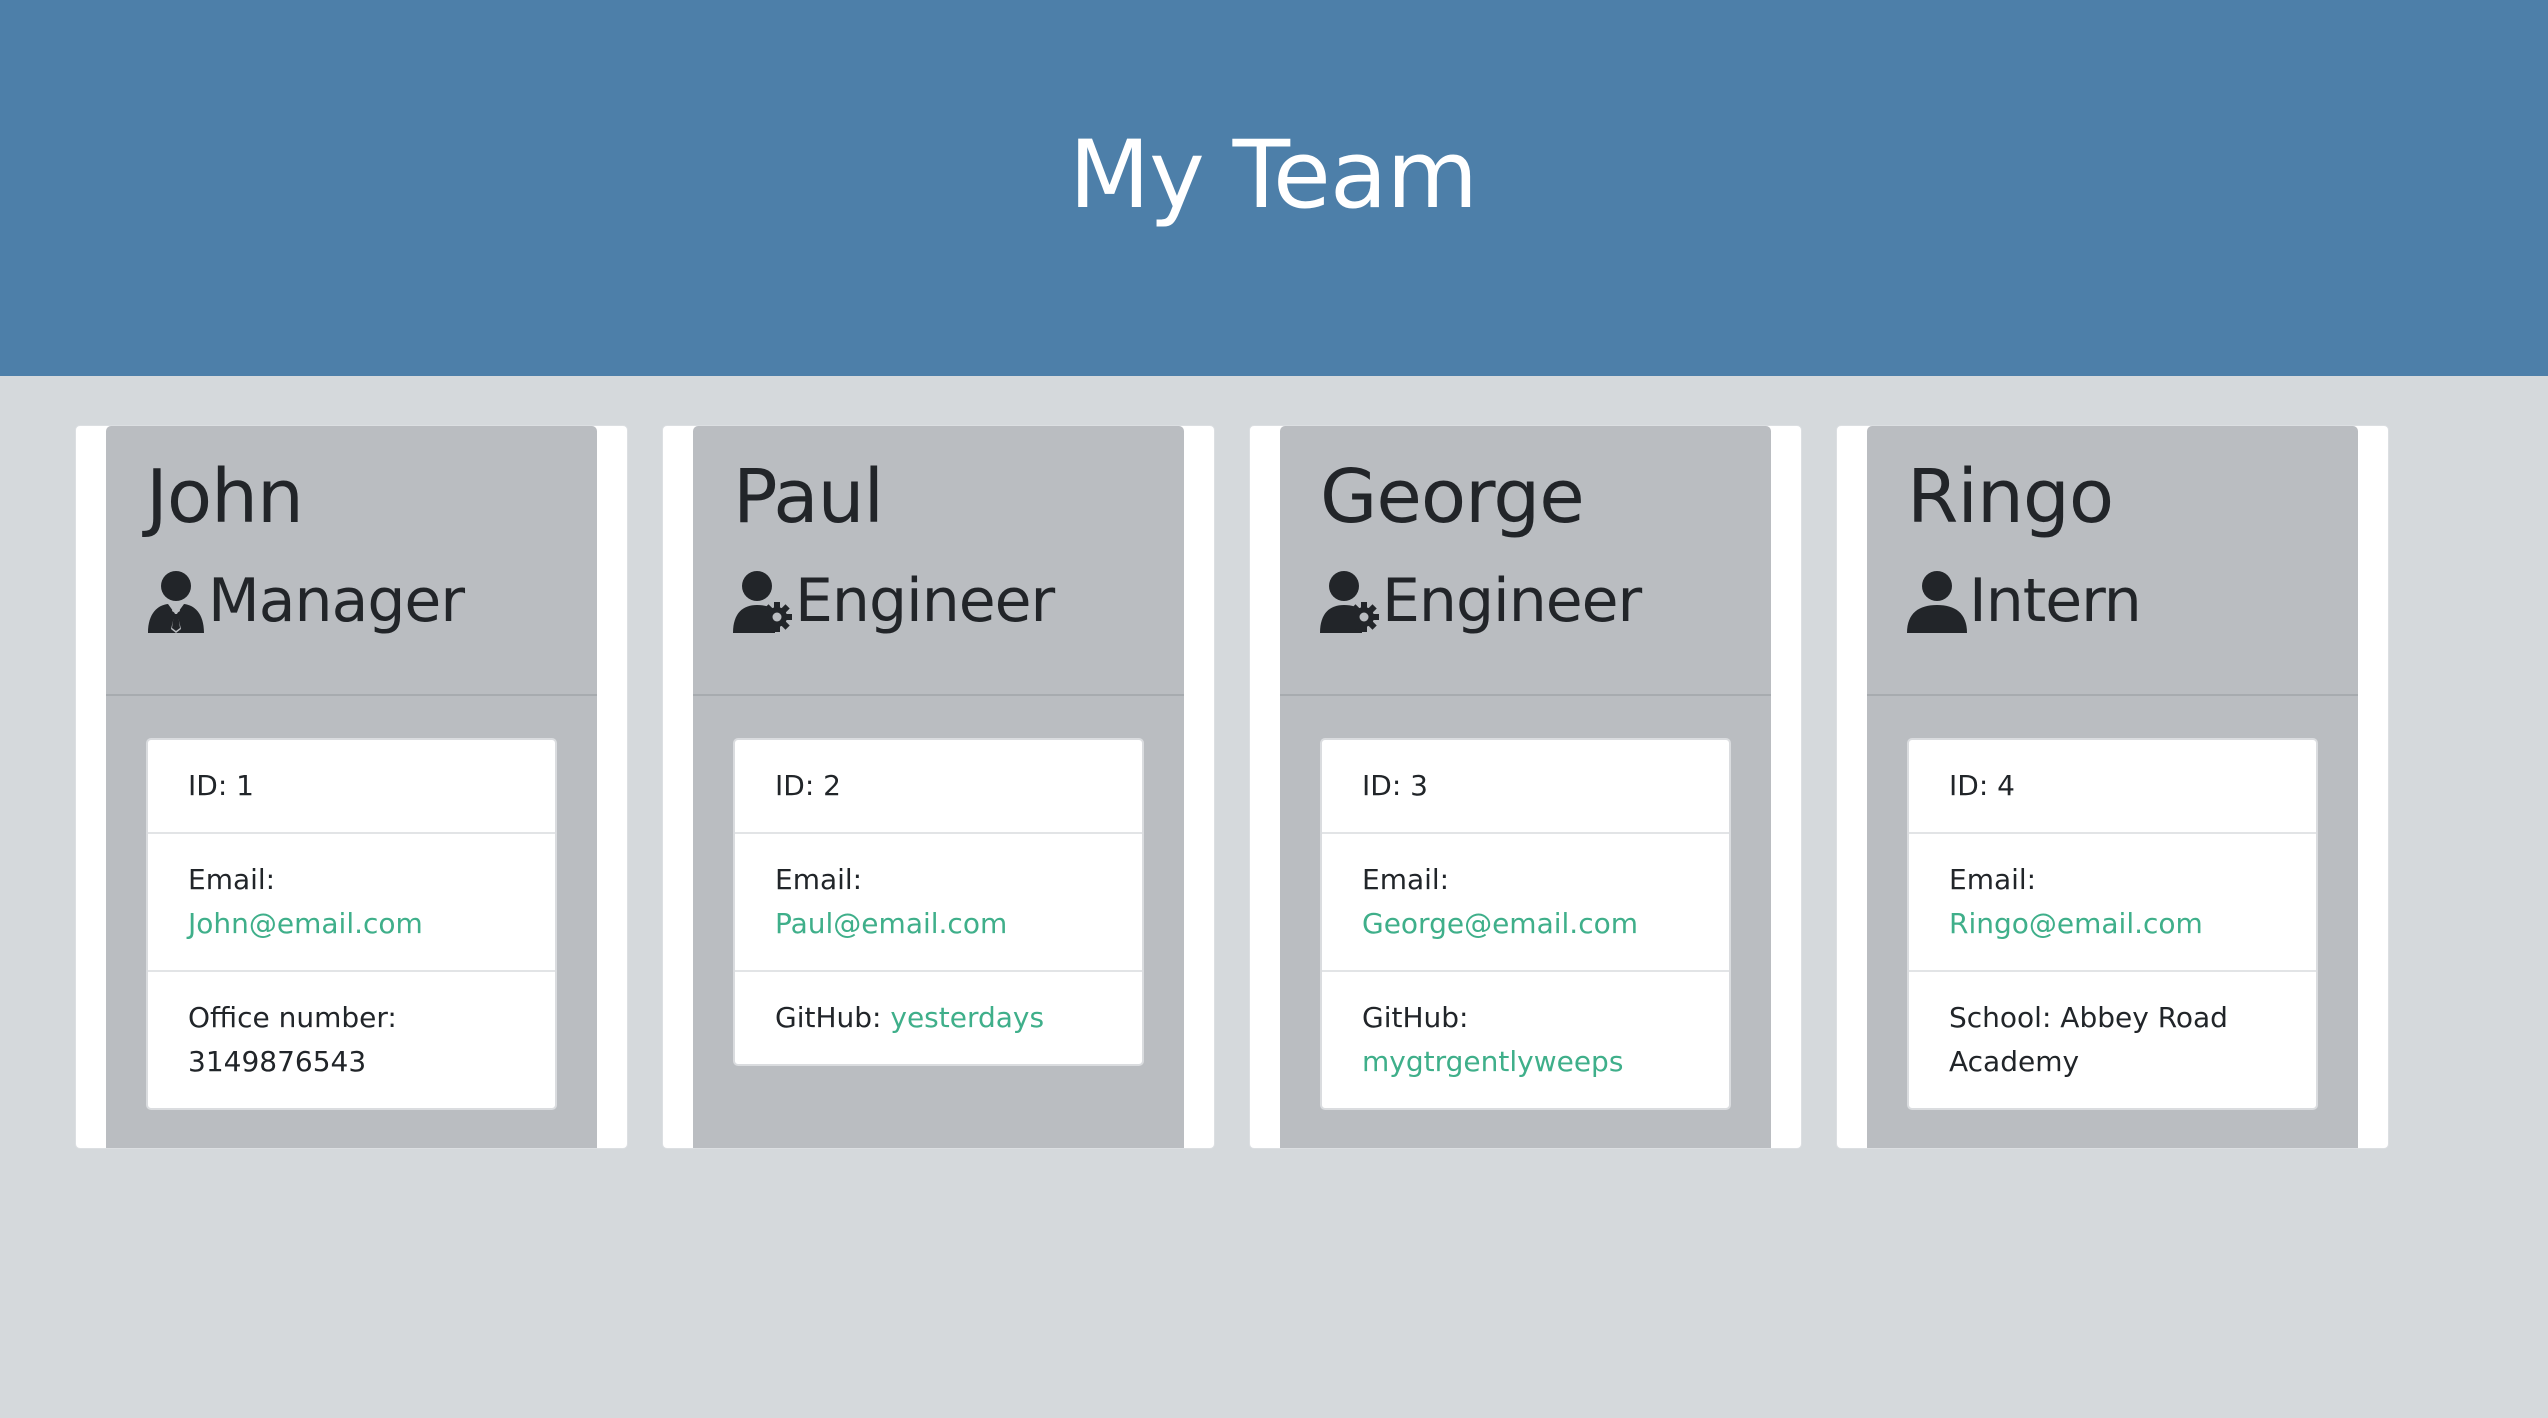 The image size is (2548, 1418). I want to click on employee-id: ID: 1, so click(221, 785).